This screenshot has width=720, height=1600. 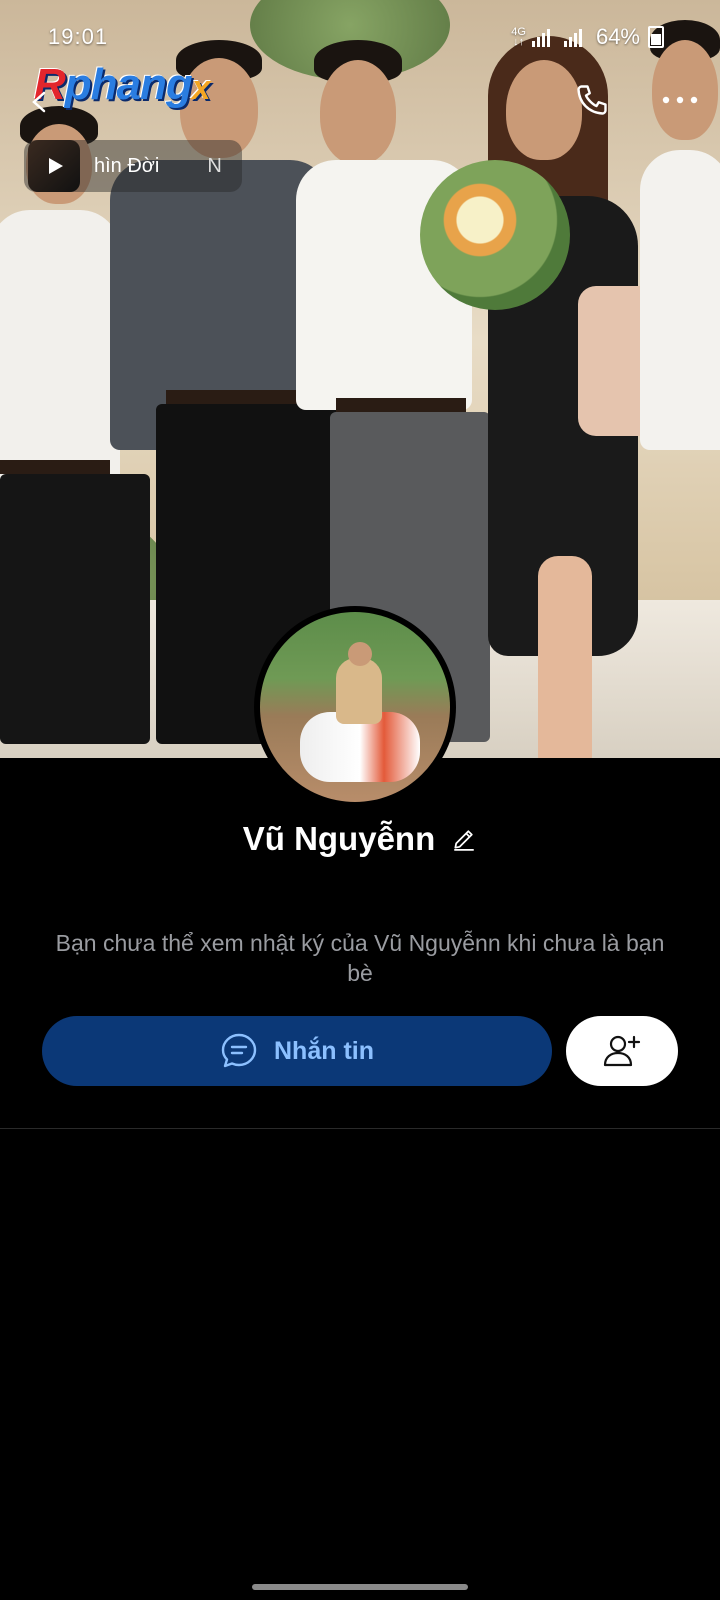 I want to click on play-icon, so click(x=55, y=166).